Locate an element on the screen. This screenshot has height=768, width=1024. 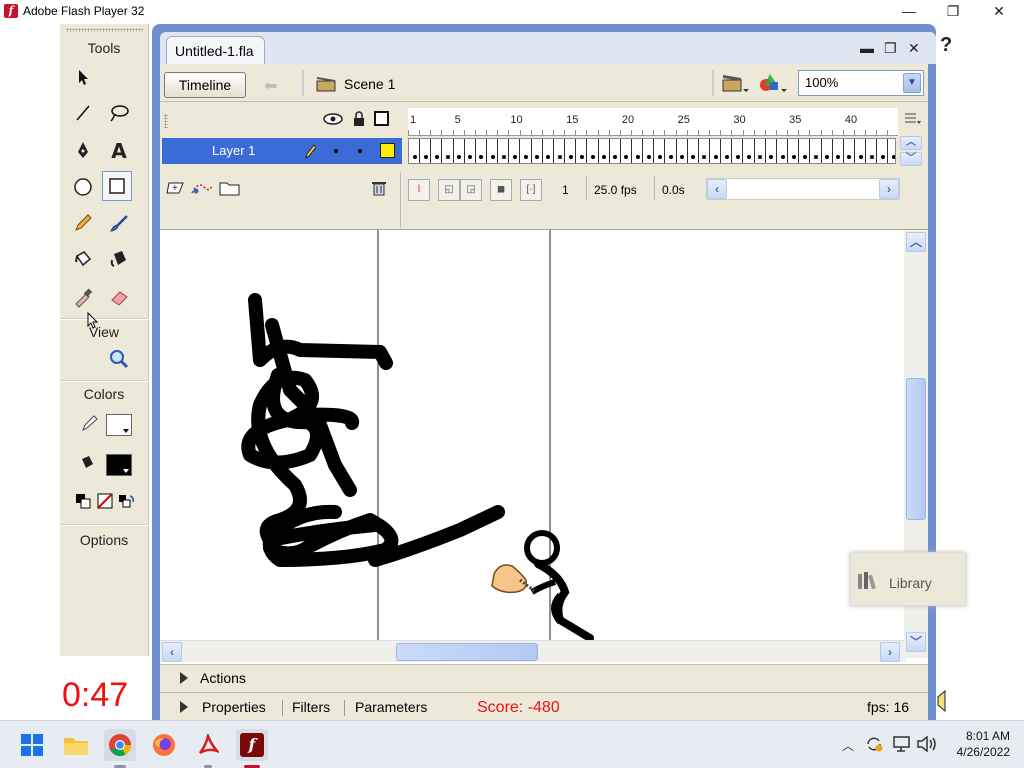
network-icon is located at coordinates (902, 745).